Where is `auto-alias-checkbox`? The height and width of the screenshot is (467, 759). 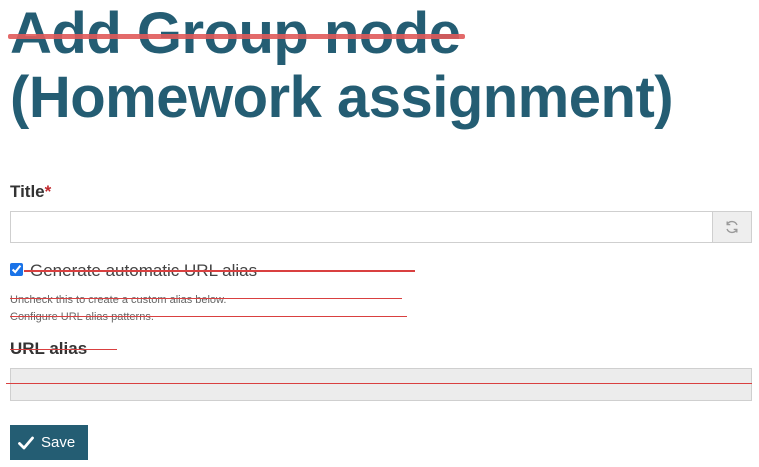 auto-alias-checkbox is located at coordinates (16, 269).